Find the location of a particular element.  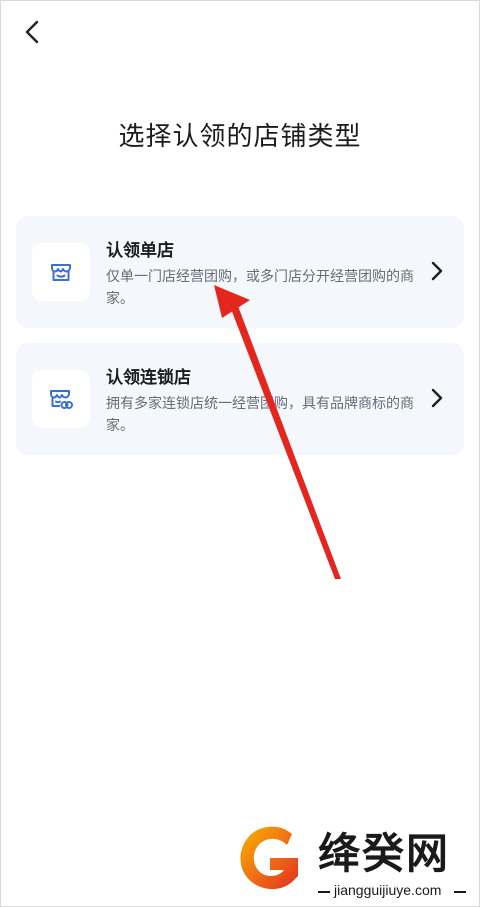

page-title: 选择认领的店铺类型 is located at coordinates (240, 137).